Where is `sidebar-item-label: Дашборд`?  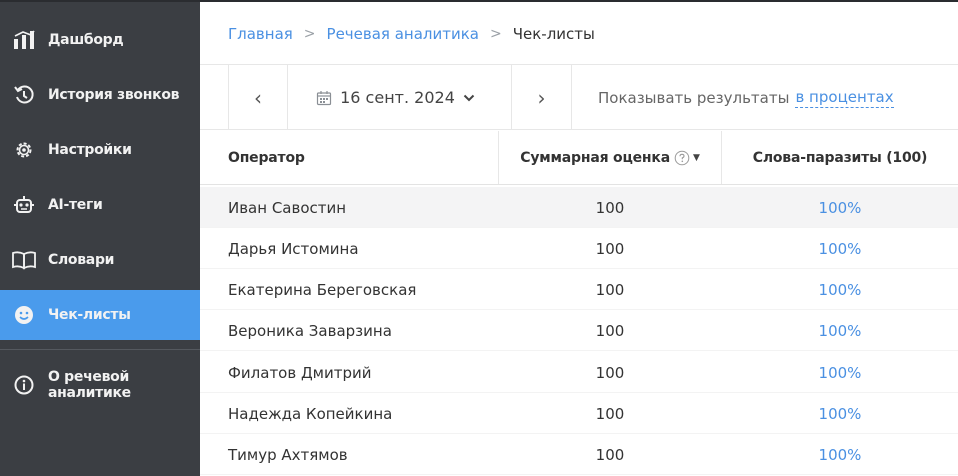
sidebar-item-label: Дашборд is located at coordinates (86, 40).